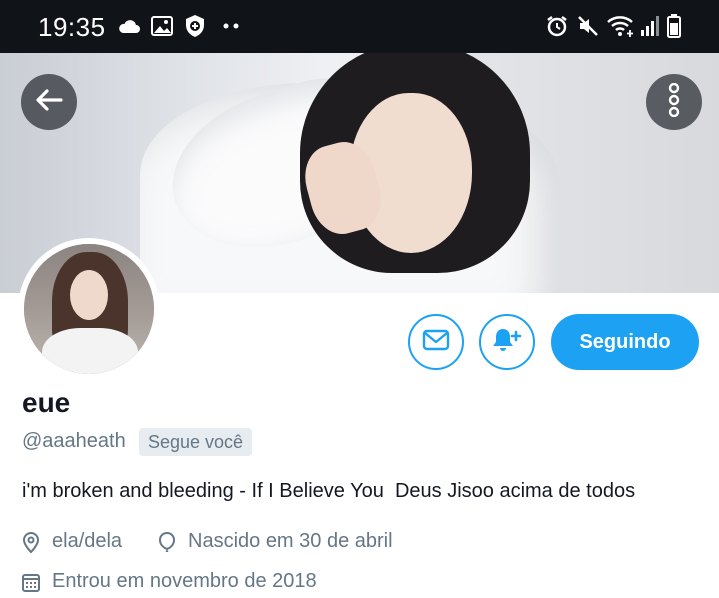 The width and height of the screenshot is (719, 598). What do you see at coordinates (650, 26) in the screenshot?
I see `signal-icon` at bounding box center [650, 26].